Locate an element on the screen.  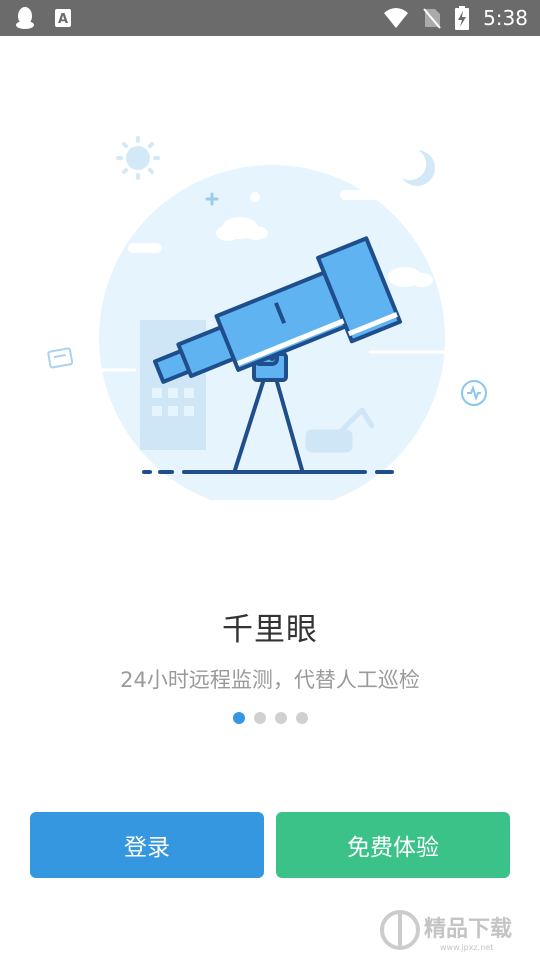
status-time: 5:38 is located at coordinates (505, 18).